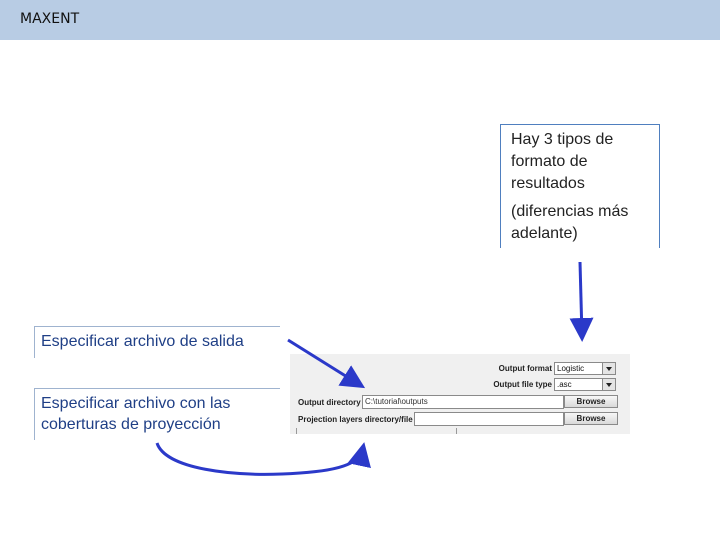  Describe the element at coordinates (263, 459) in the screenshot. I see `arrow-to-projection-layers` at that location.